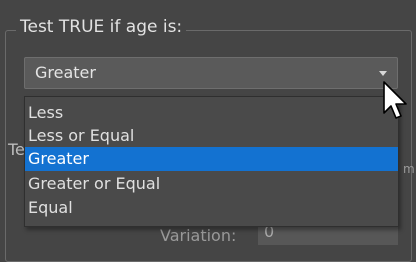 This screenshot has width=416, height=262. What do you see at coordinates (211, 184) in the screenshot?
I see `option-greater-or-equal: Greater or Equal` at bounding box center [211, 184].